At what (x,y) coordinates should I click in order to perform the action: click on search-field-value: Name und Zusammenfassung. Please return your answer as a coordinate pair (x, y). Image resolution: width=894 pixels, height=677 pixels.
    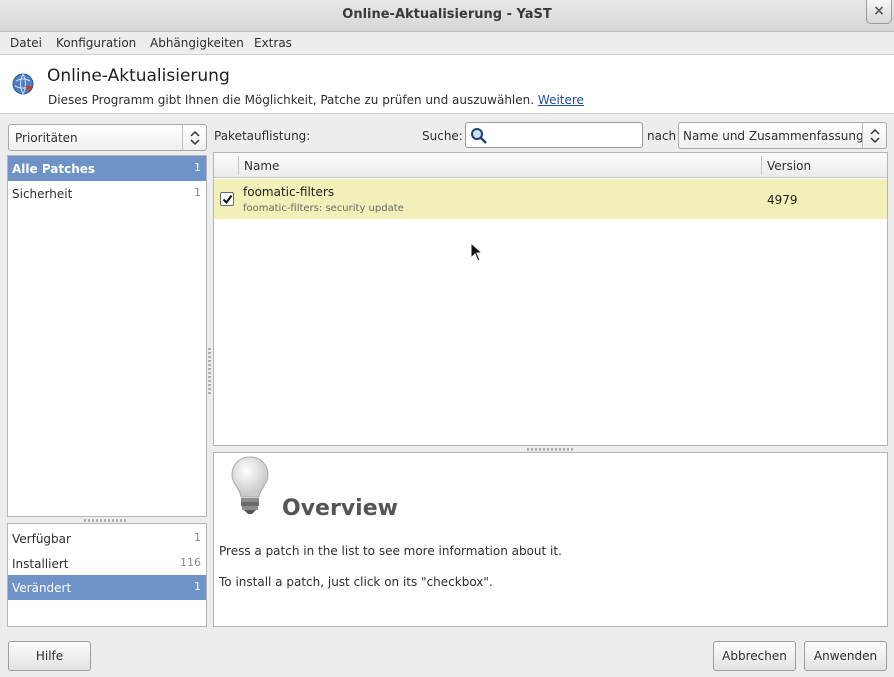
    Looking at the image, I should click on (773, 136).